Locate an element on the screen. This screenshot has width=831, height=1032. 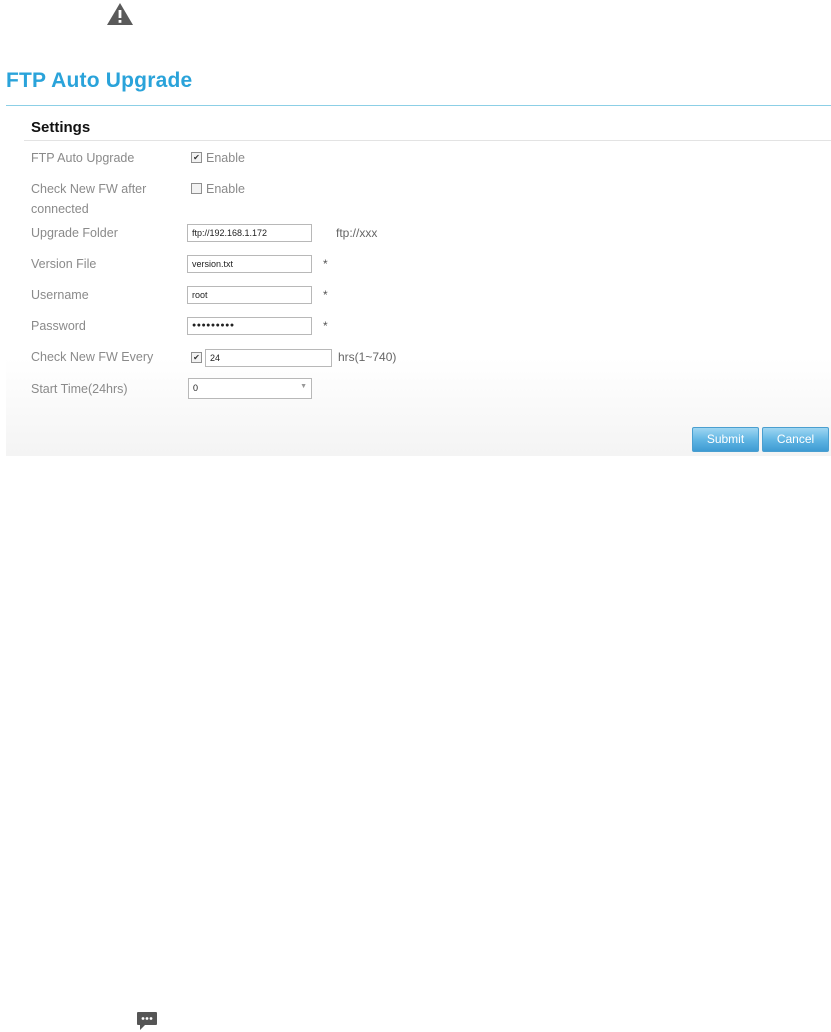
start-time-selected-value: 0 is located at coordinates (196, 388).